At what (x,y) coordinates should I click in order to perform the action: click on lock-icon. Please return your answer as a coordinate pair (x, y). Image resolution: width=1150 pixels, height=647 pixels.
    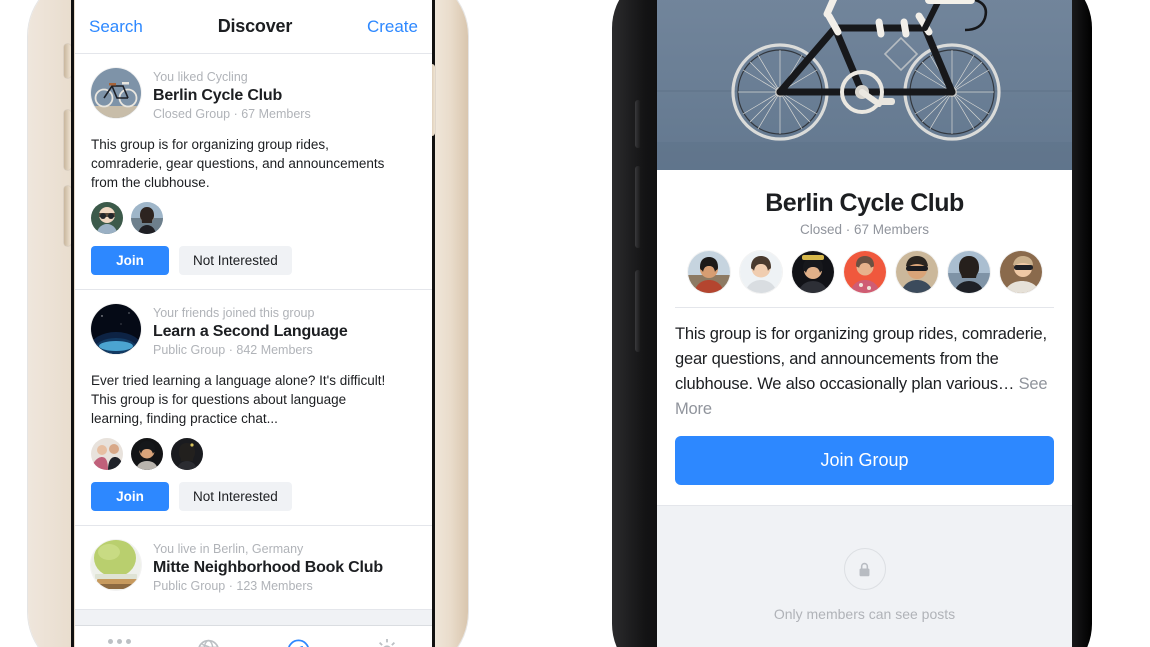
    Looking at the image, I should click on (864, 569).